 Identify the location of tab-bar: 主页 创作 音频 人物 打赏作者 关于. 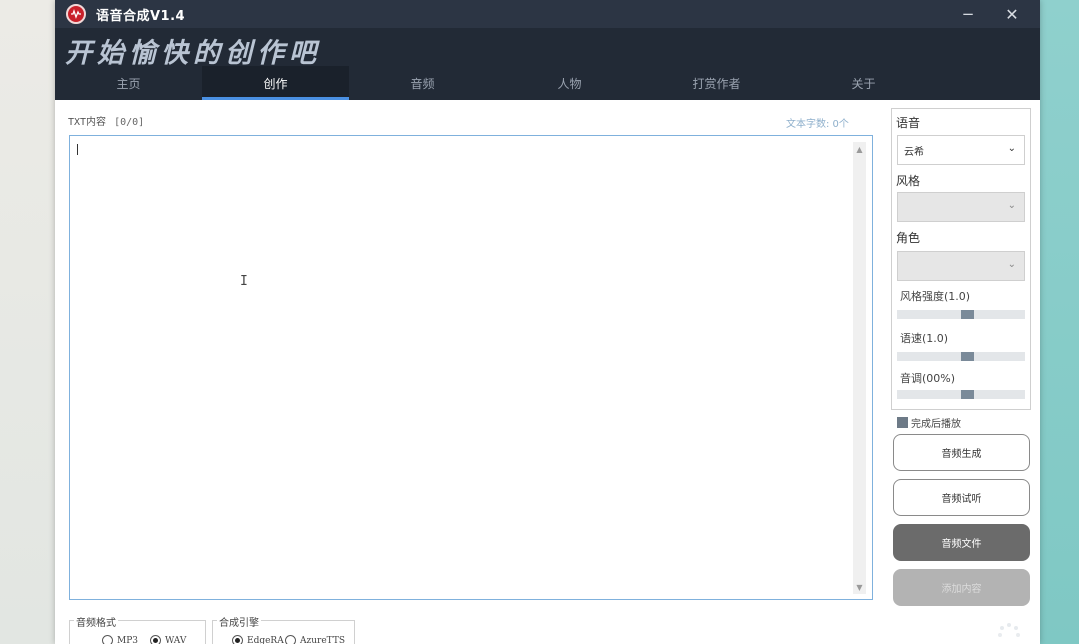
(547, 83).